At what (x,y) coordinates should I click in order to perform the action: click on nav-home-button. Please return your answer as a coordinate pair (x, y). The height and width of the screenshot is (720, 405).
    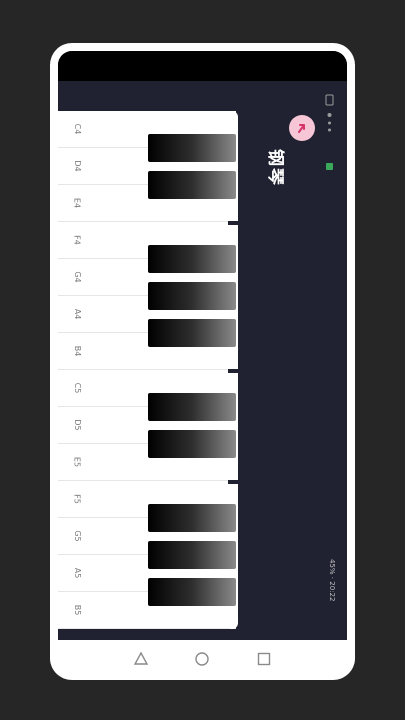
    Looking at the image, I should click on (202, 659).